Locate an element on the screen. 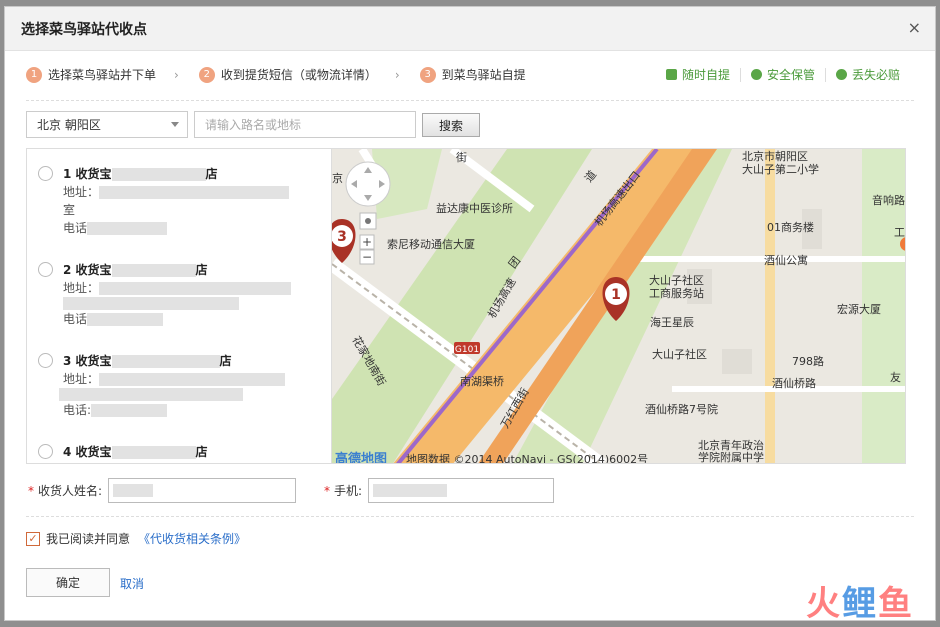 The width and height of the screenshot is (940, 627). map-label: 北京青年政治 is located at coordinates (731, 445).